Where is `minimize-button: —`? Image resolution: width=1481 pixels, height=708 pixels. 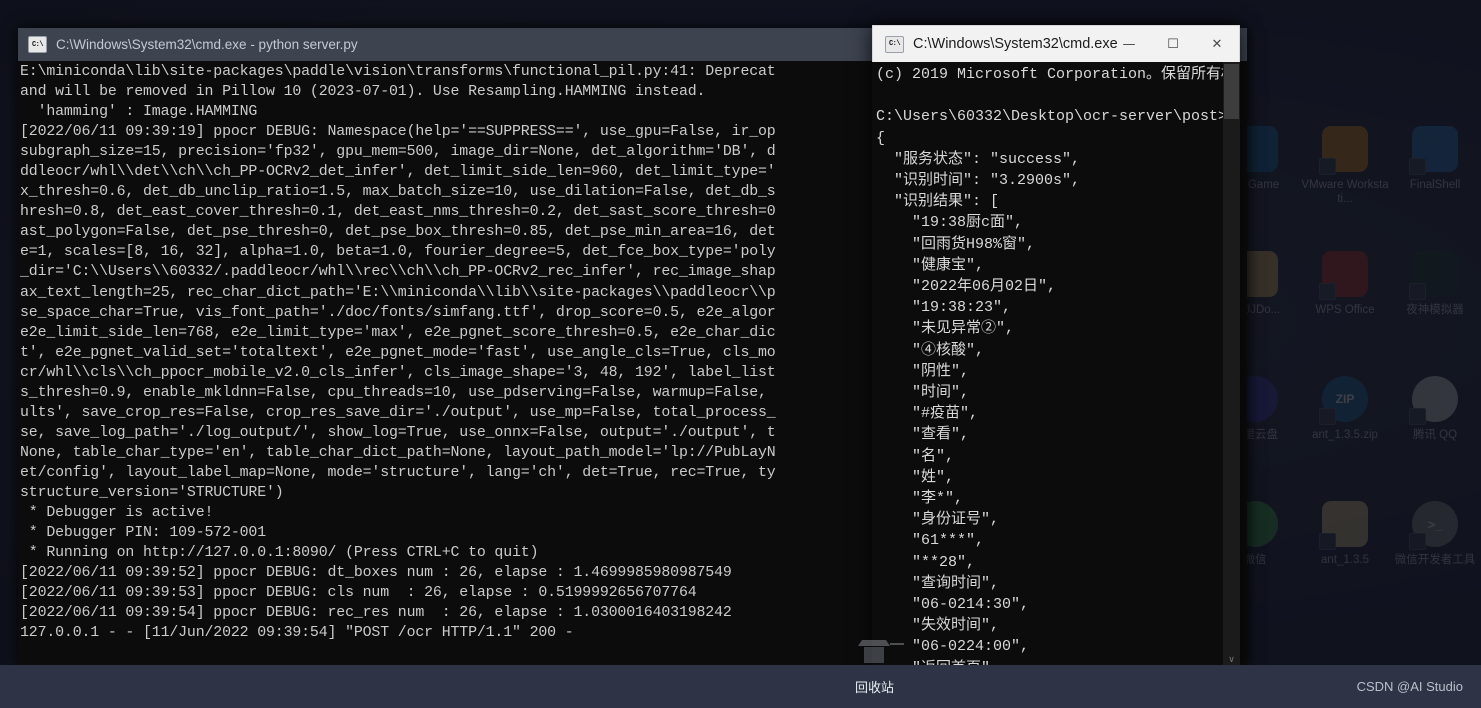 minimize-button: — is located at coordinates (1129, 44).